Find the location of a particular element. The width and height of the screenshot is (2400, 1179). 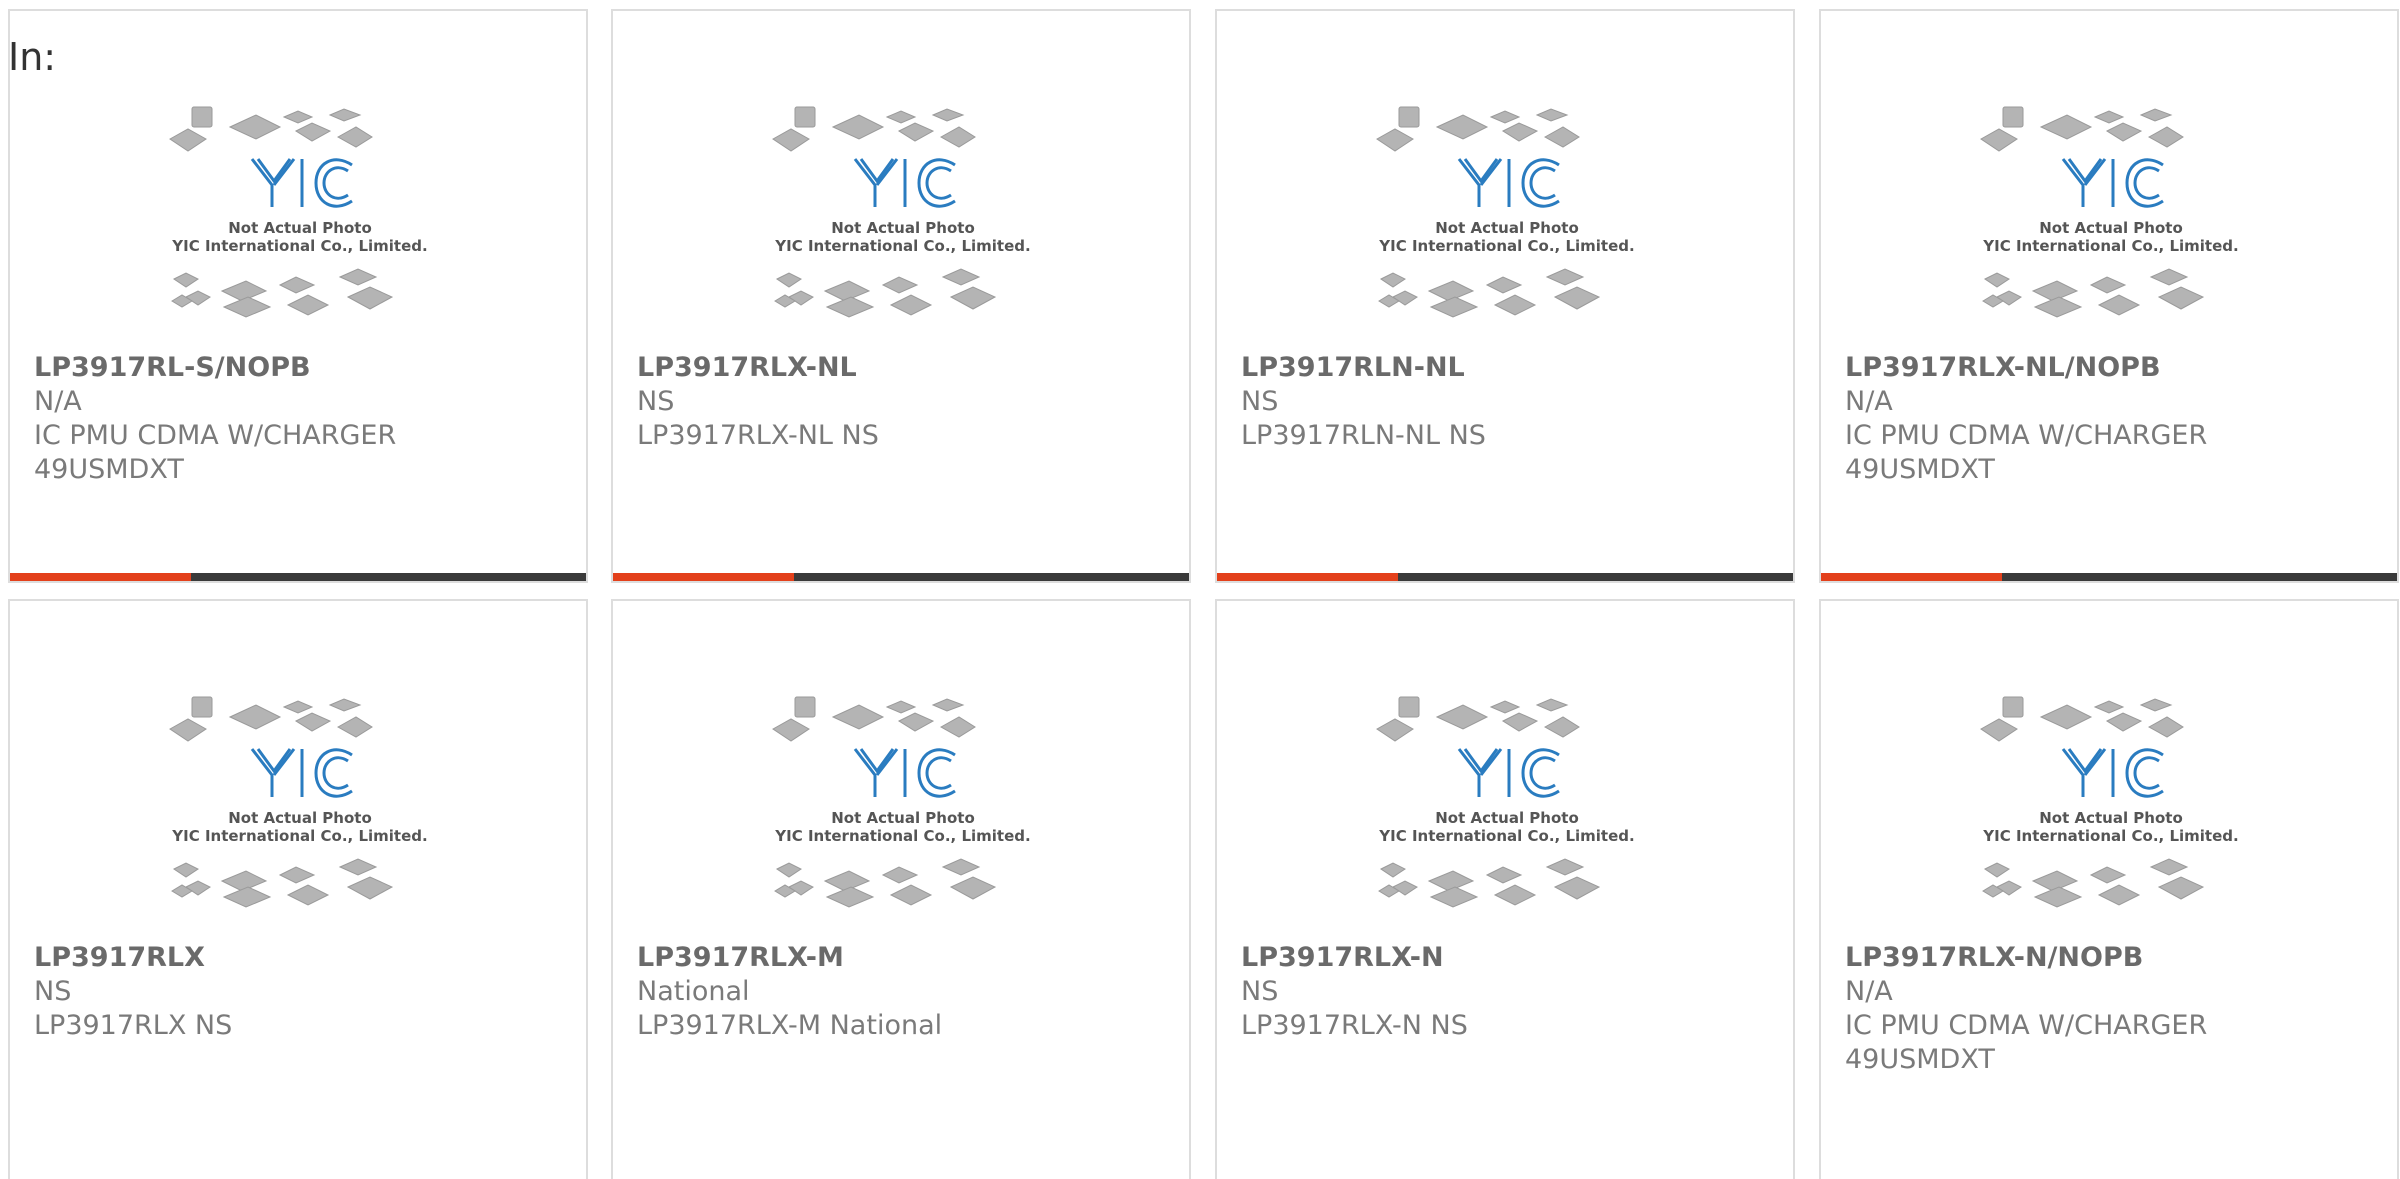

product-info: LP3917RLX NS LP3917RLX NS is located at coordinates (305, 992).